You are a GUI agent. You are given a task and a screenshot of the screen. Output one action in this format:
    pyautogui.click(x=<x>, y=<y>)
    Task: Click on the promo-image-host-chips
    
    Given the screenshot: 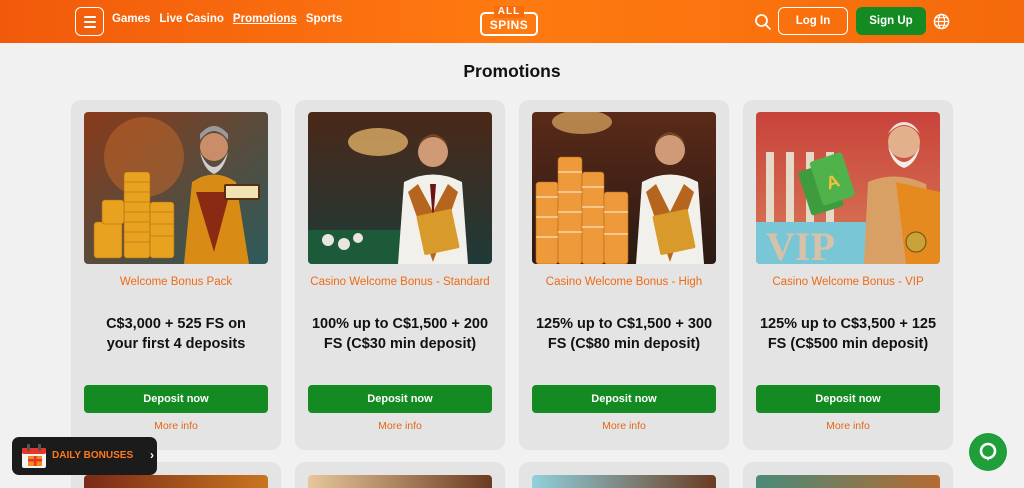 What is the action you would take?
    pyautogui.click(x=624, y=188)
    